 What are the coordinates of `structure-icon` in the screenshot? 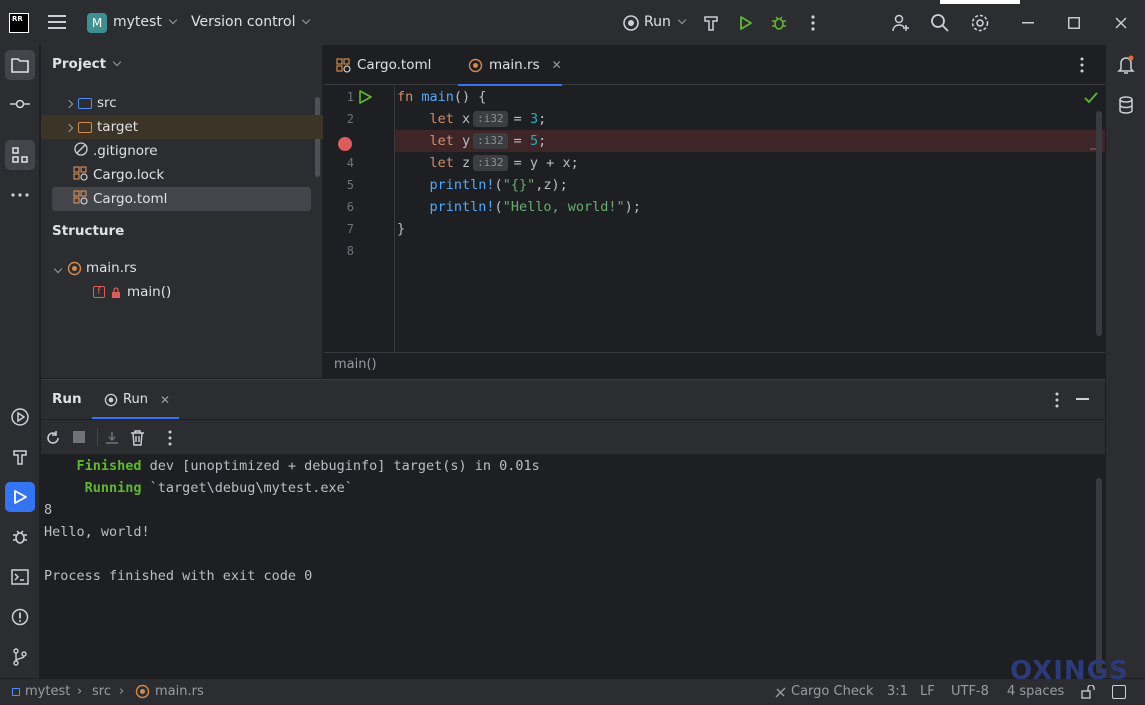 It's located at (20, 155).